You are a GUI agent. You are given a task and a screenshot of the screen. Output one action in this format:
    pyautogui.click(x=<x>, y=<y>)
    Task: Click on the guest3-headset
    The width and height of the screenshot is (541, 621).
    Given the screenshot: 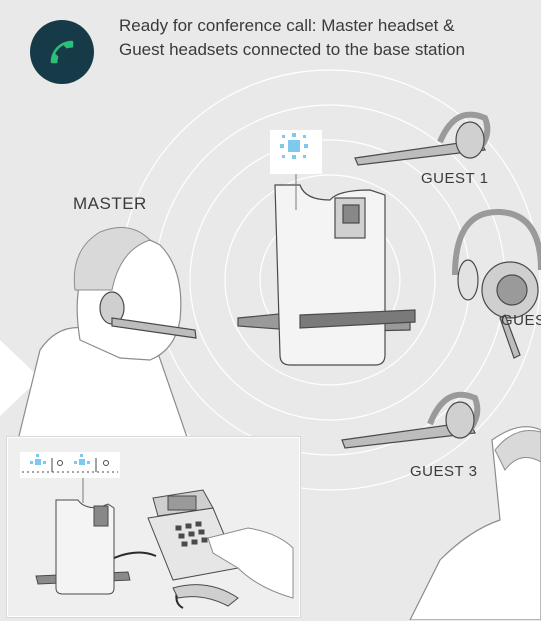 What is the action you would take?
    pyautogui.click(x=411, y=420)
    